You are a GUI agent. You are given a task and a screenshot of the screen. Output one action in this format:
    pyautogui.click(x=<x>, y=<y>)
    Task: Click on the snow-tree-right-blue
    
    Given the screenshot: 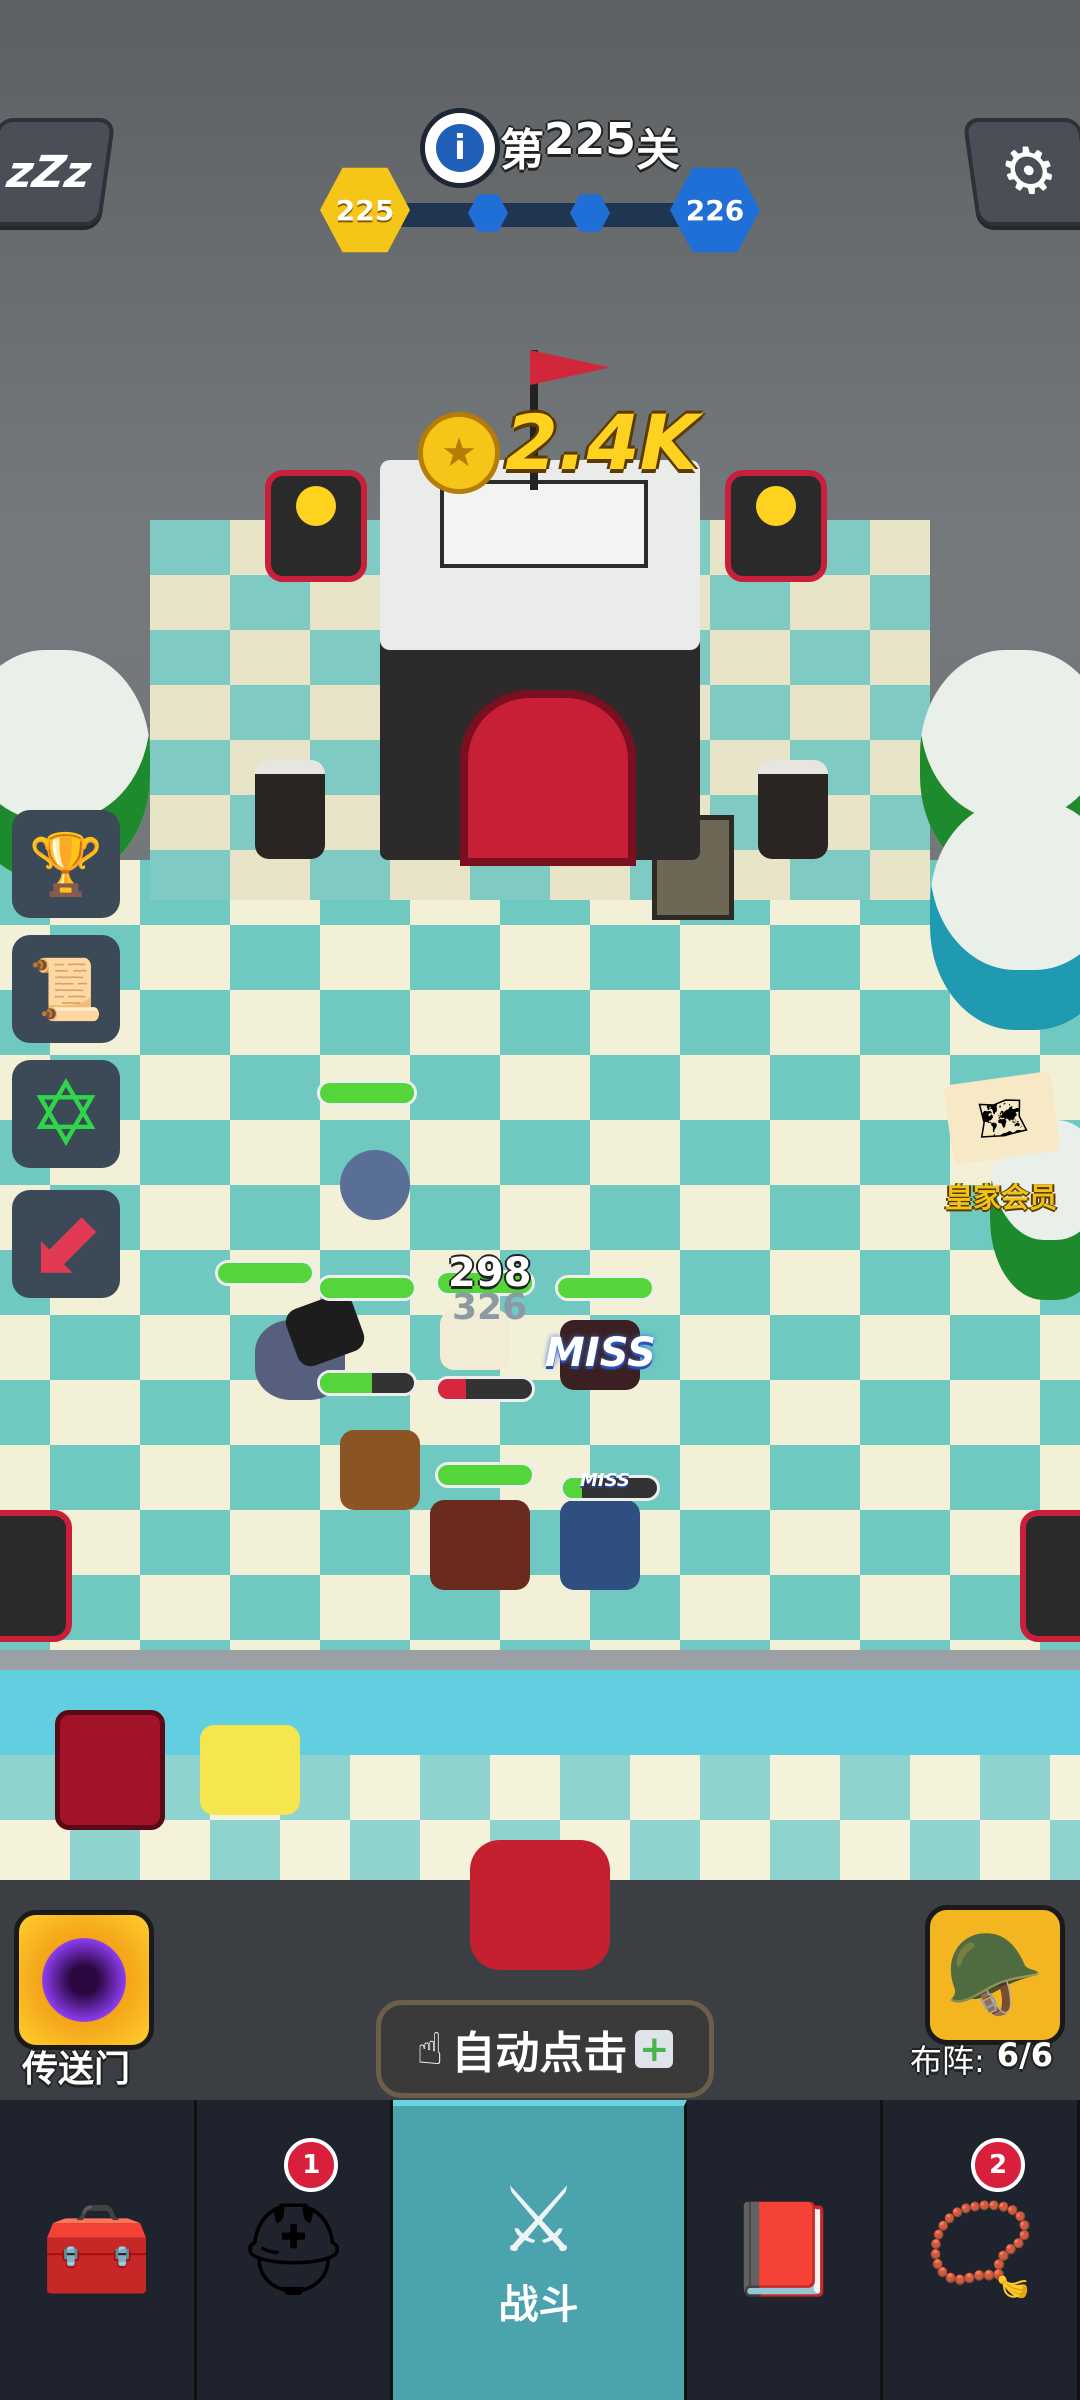 What is the action you would take?
    pyautogui.click(x=1005, y=915)
    